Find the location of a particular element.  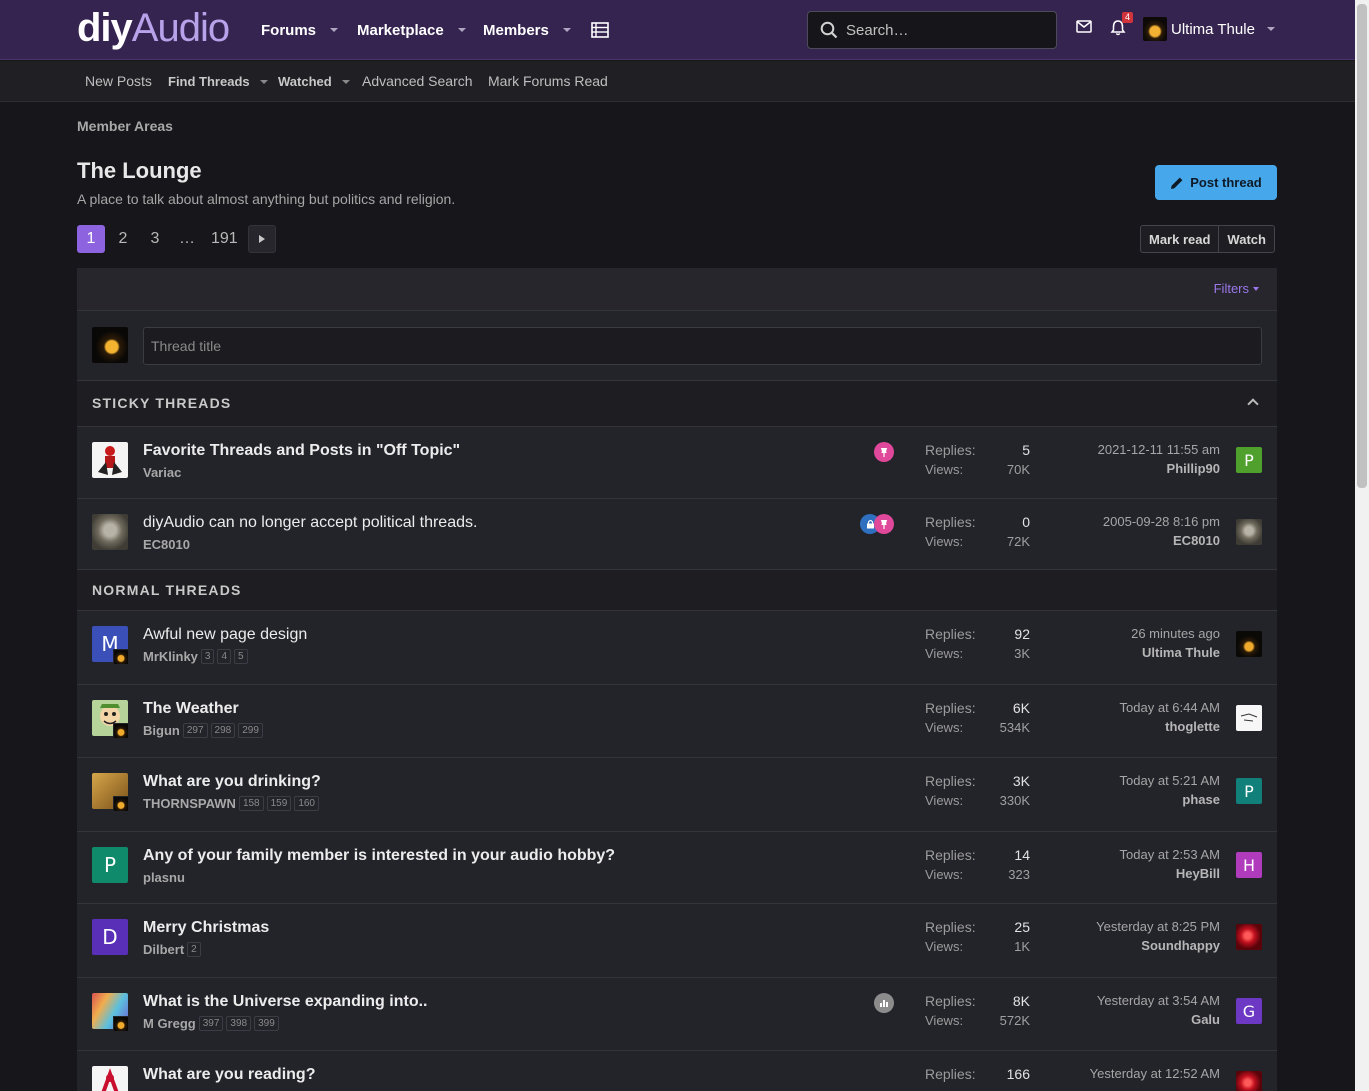

post-thread-button: Post thread is located at coordinates (1216, 182).